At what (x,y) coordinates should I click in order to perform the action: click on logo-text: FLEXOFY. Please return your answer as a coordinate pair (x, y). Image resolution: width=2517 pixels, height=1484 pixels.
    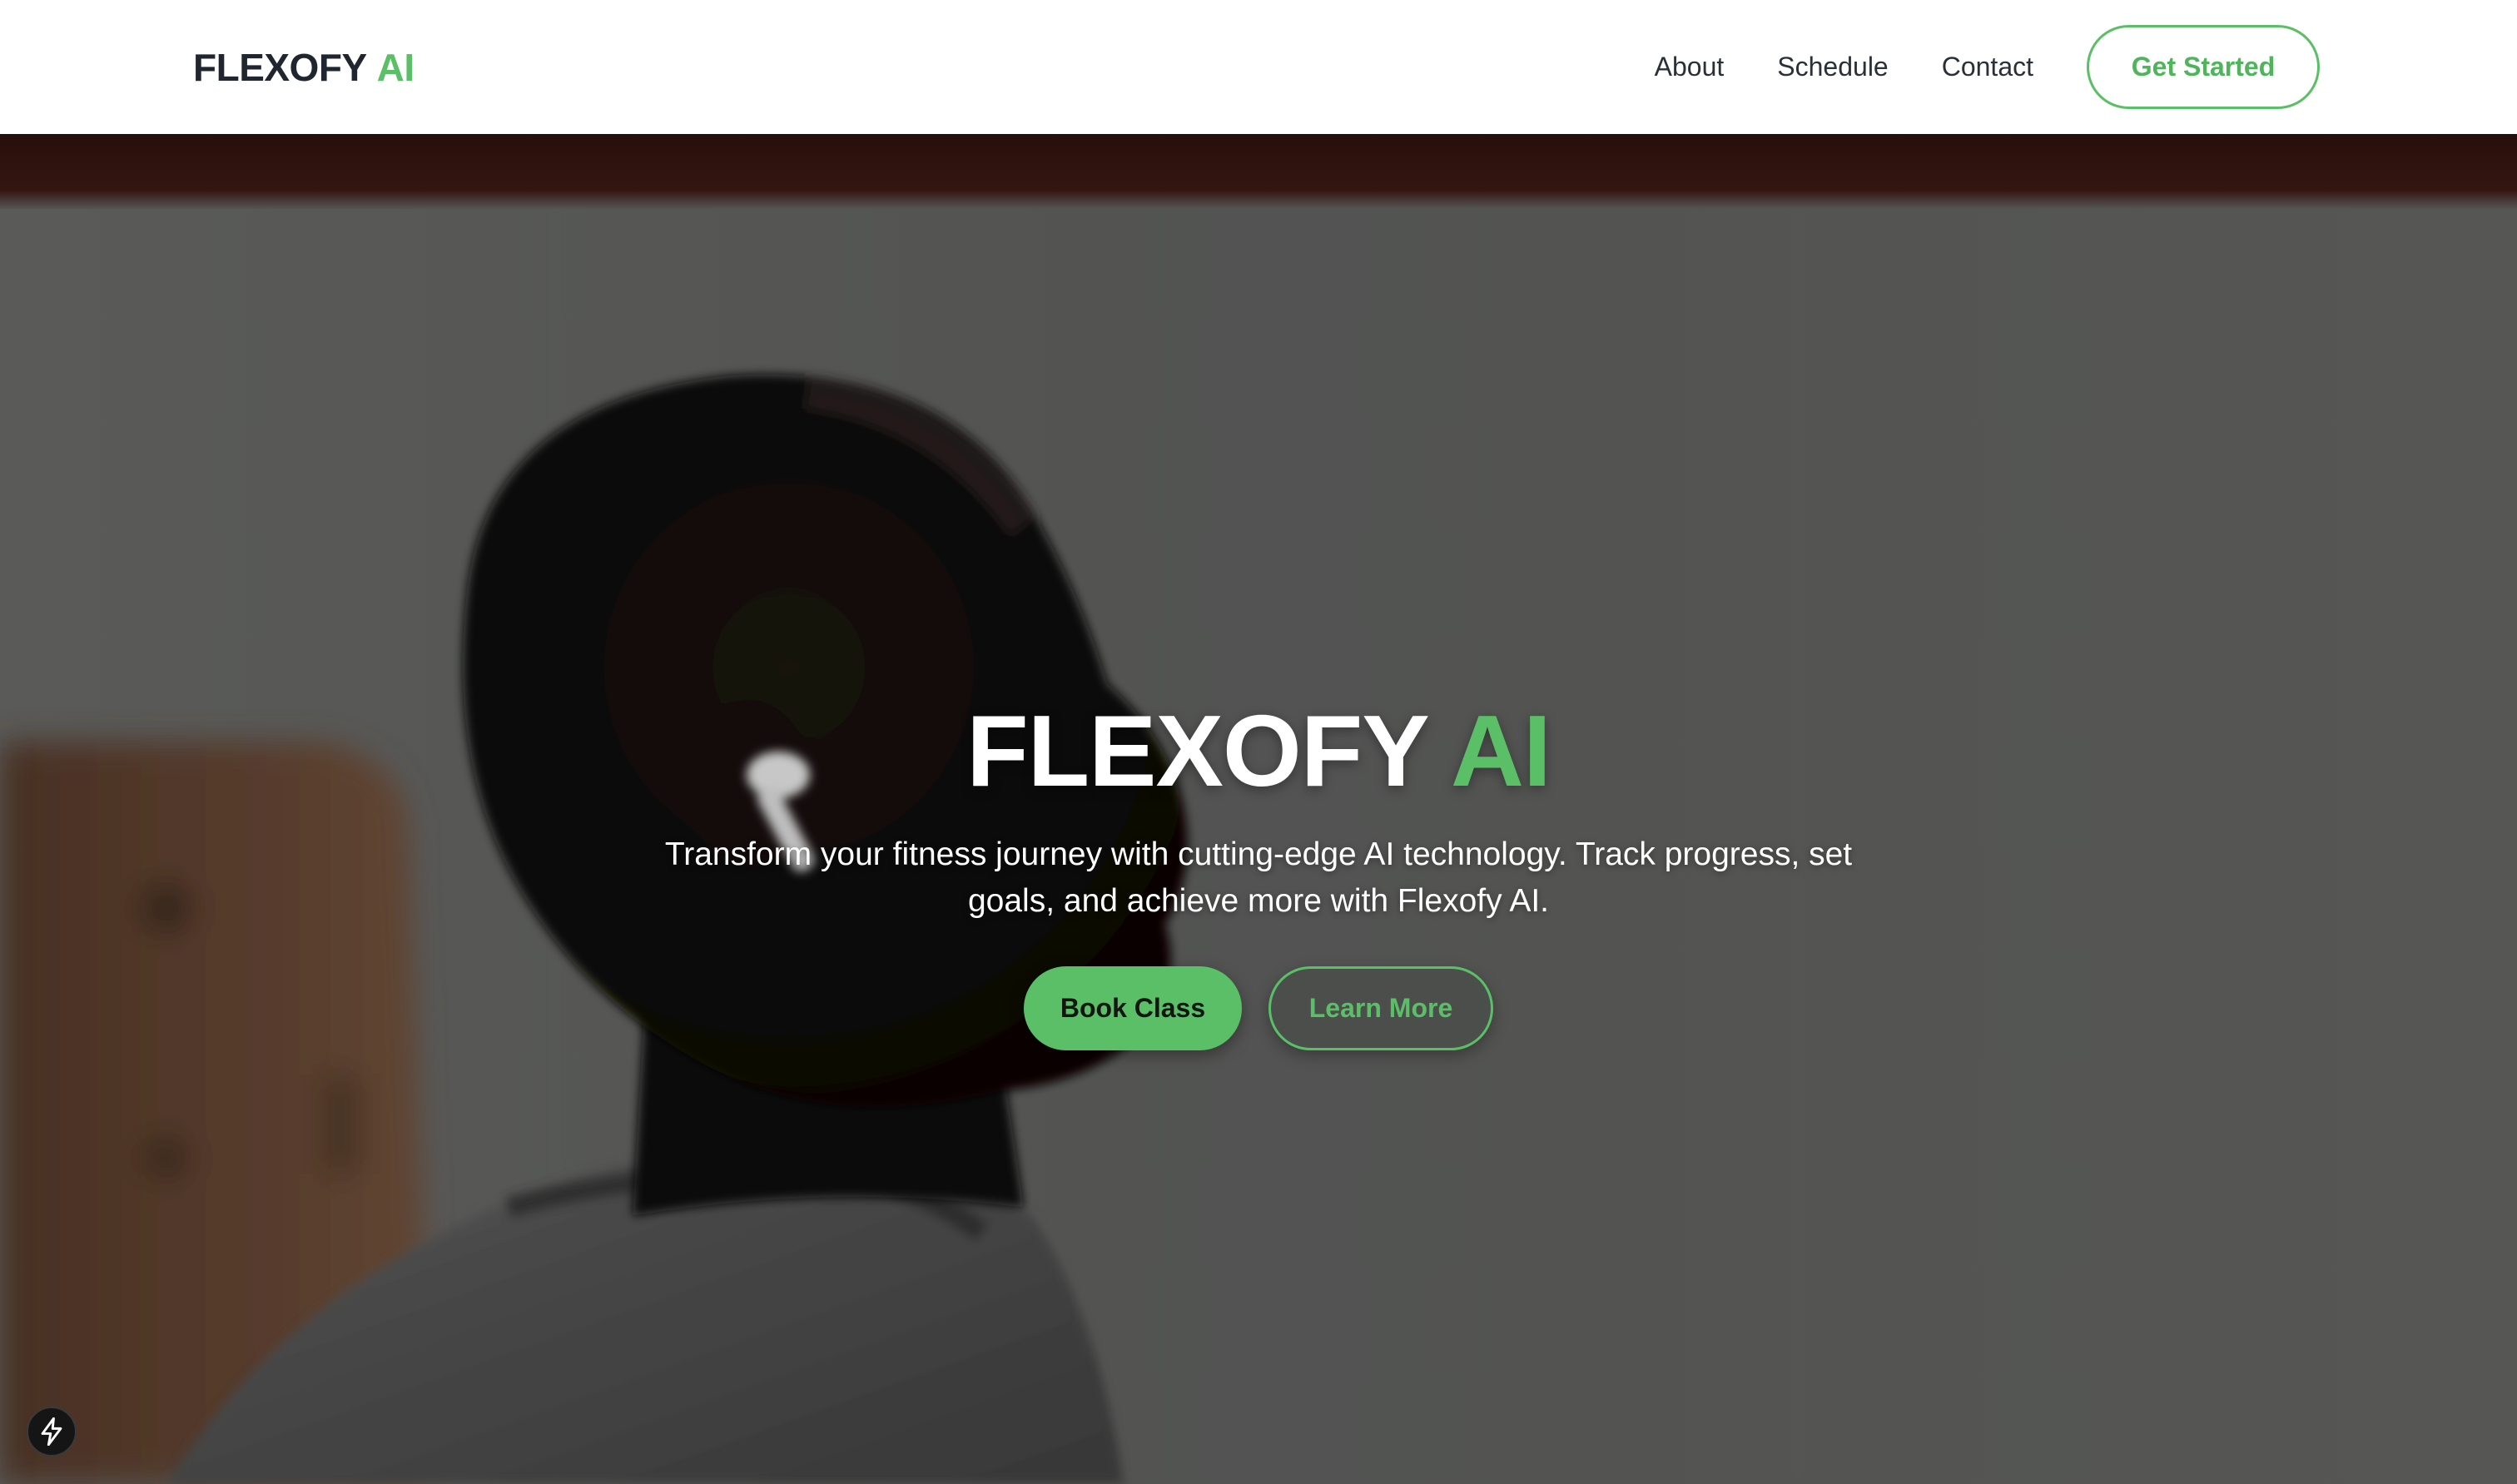
    Looking at the image, I should click on (280, 67).